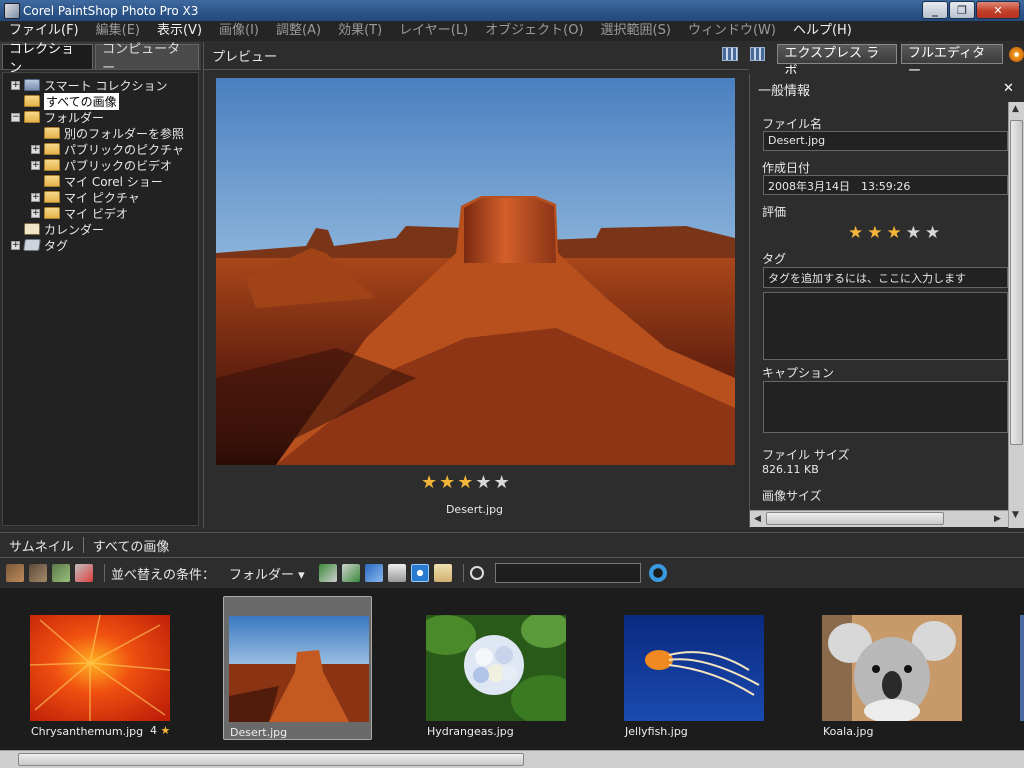  I want to click on rotate-right-icon, so click(350, 573).